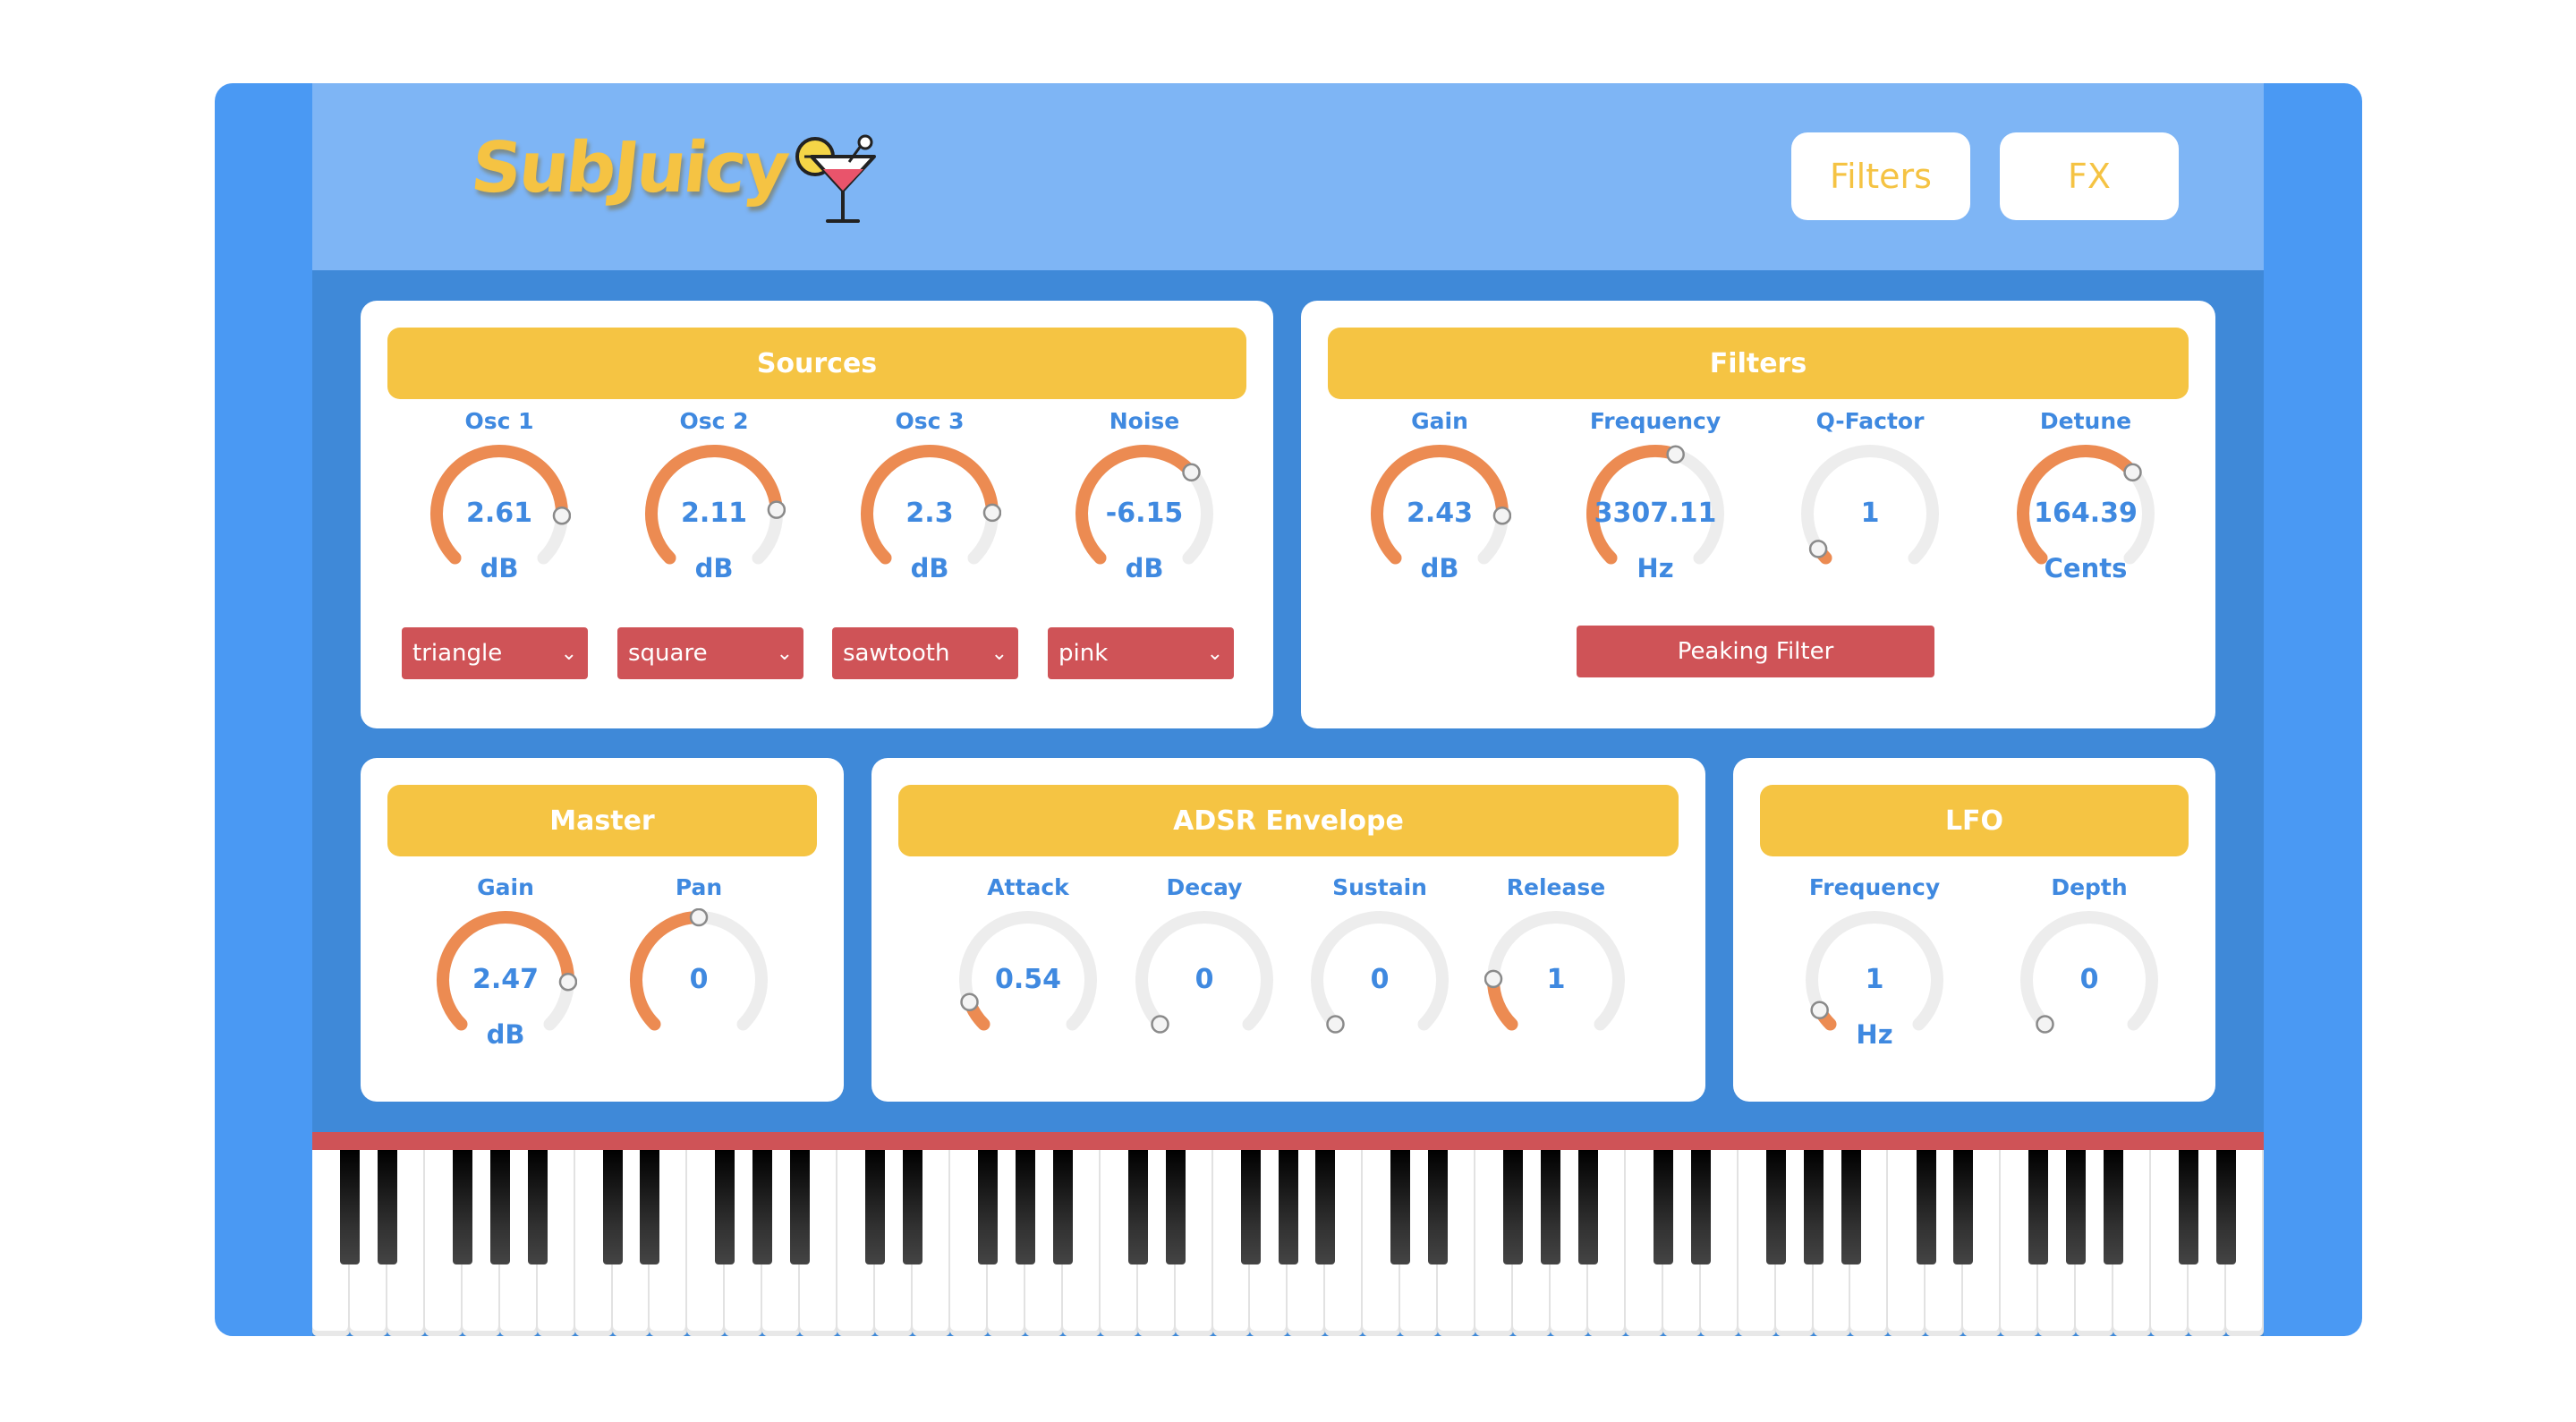  Describe the element at coordinates (710, 653) in the screenshot. I see `osc2-waveform-select: square ⌄` at that location.